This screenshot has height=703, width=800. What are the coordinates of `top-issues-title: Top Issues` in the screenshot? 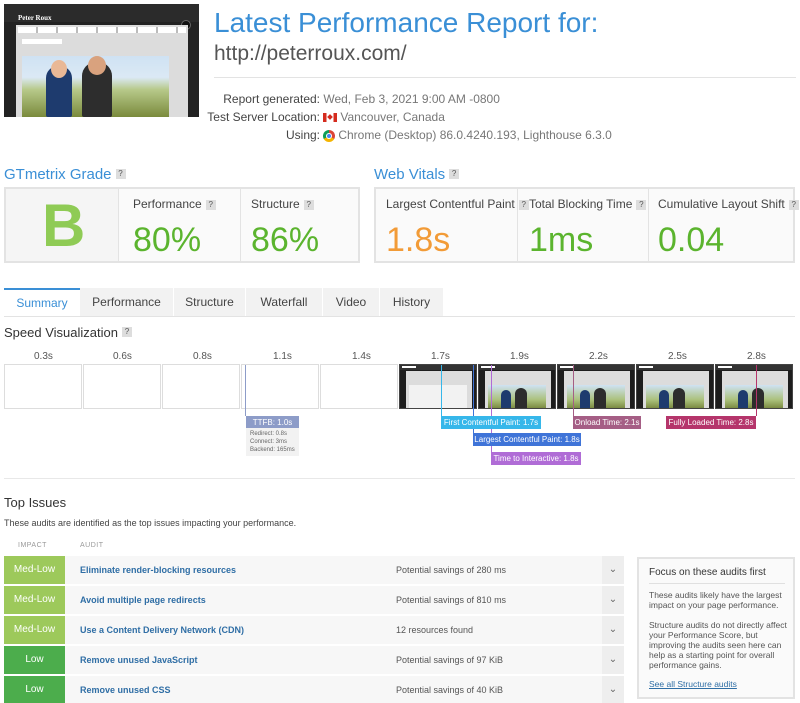 It's located at (35, 502).